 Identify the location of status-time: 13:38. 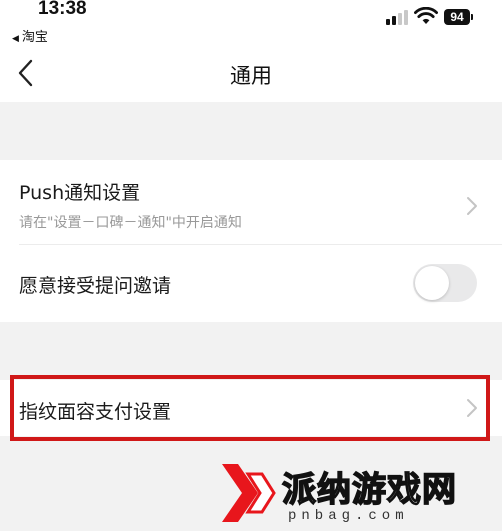
(62, 9).